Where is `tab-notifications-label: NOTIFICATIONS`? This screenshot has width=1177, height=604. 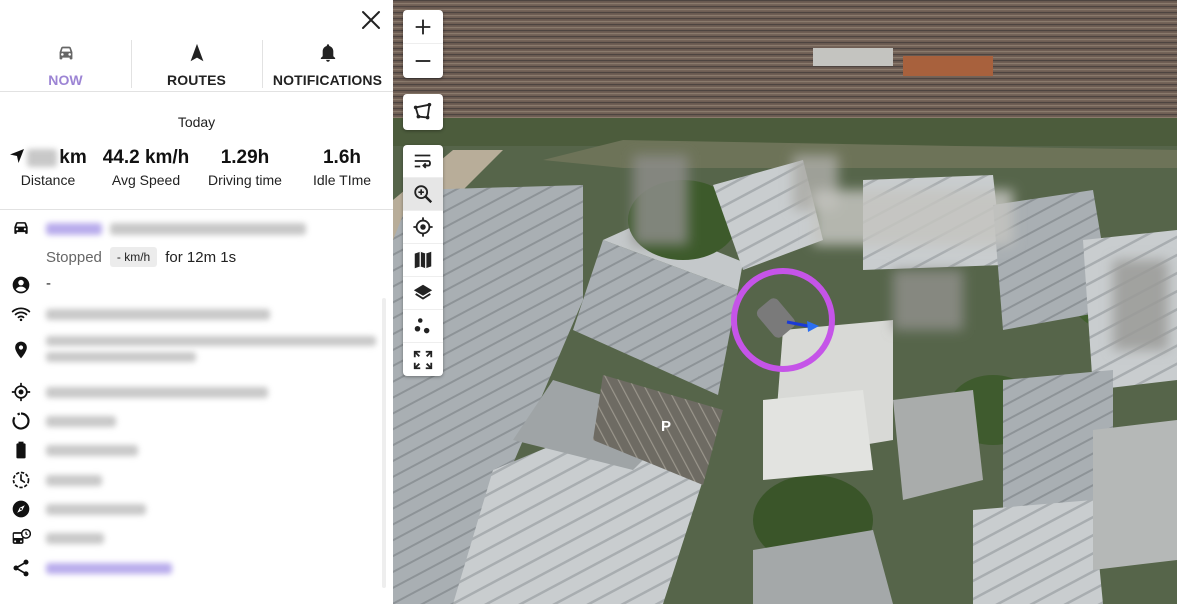
tab-notifications-label: NOTIFICATIONS is located at coordinates (327, 80).